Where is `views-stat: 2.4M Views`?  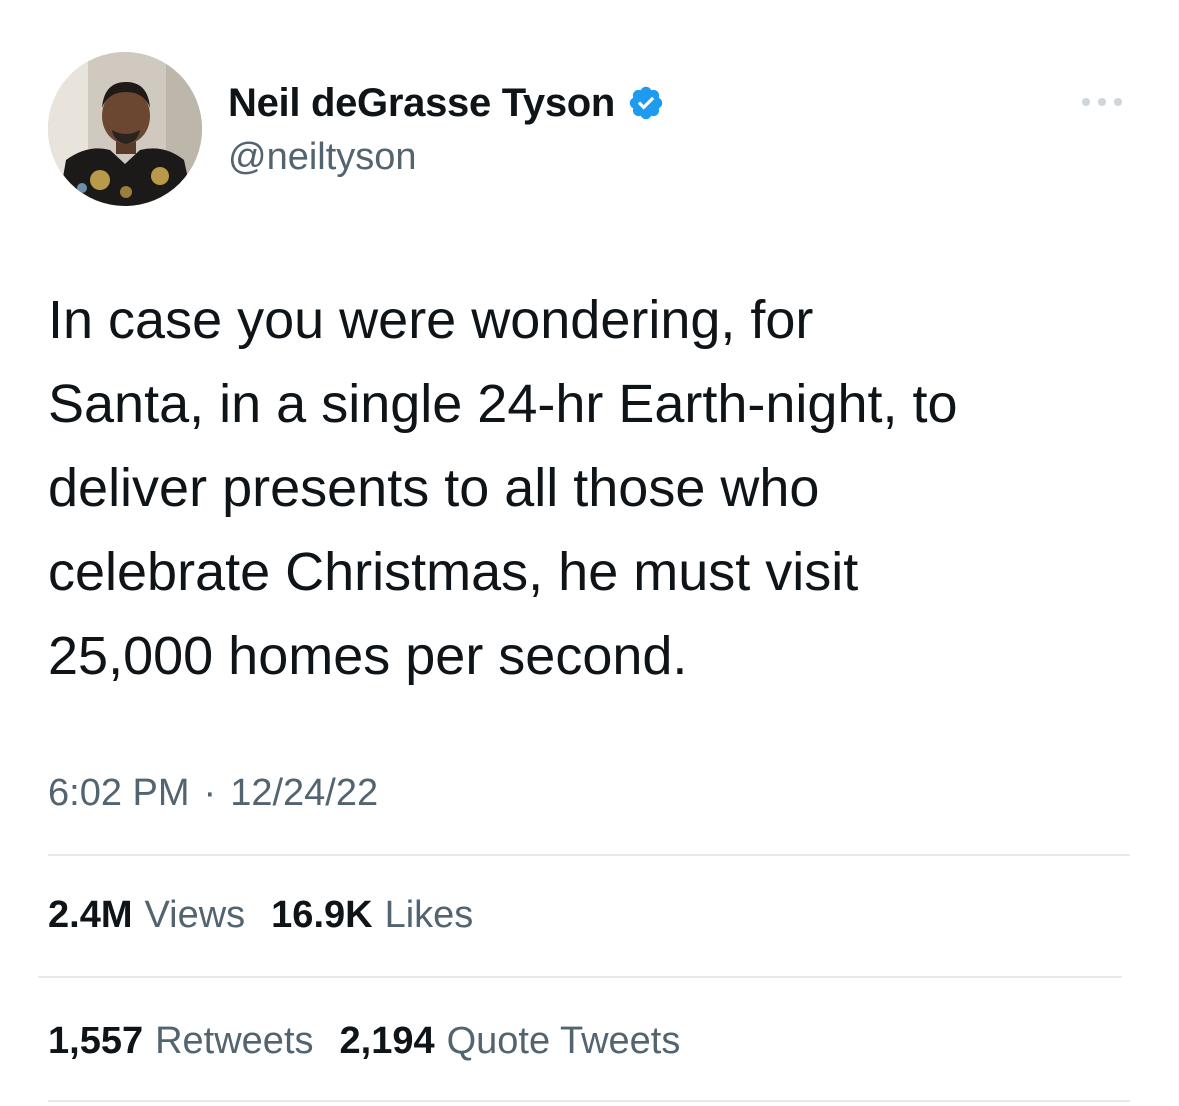 views-stat: 2.4M Views is located at coordinates (146, 915).